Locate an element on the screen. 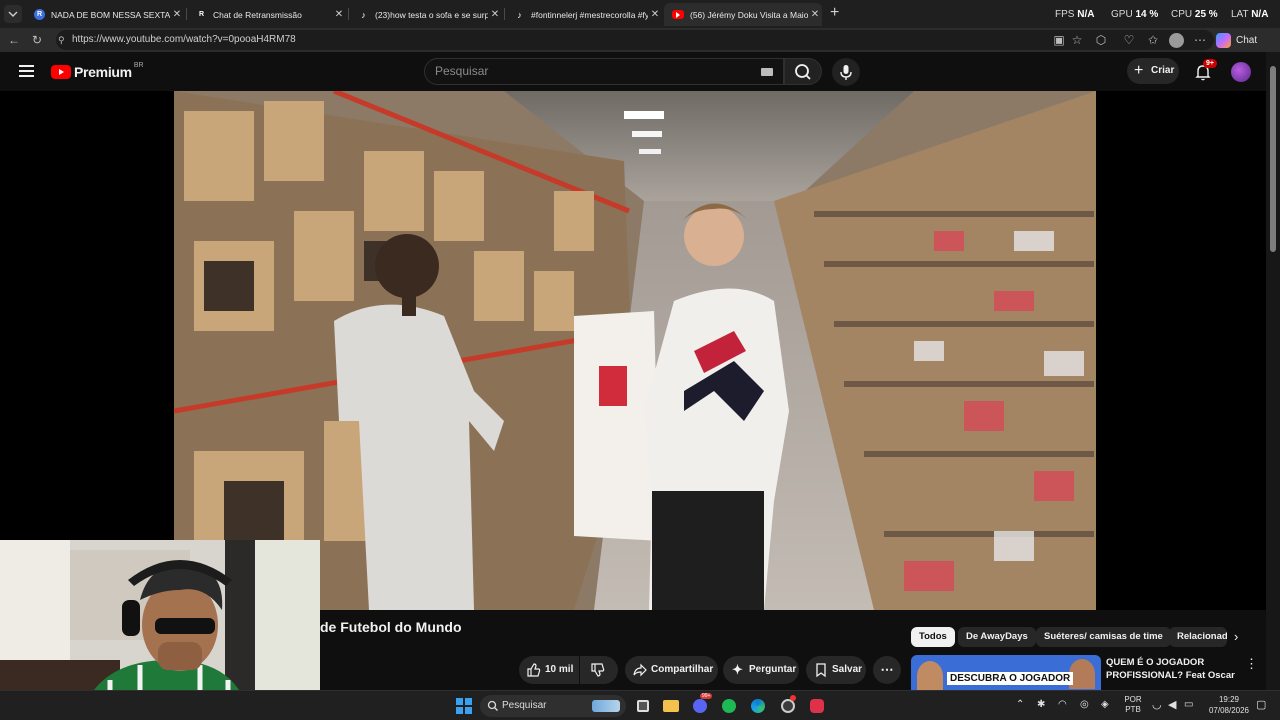  more-actions-button: ⋯ is located at coordinates (887, 670).